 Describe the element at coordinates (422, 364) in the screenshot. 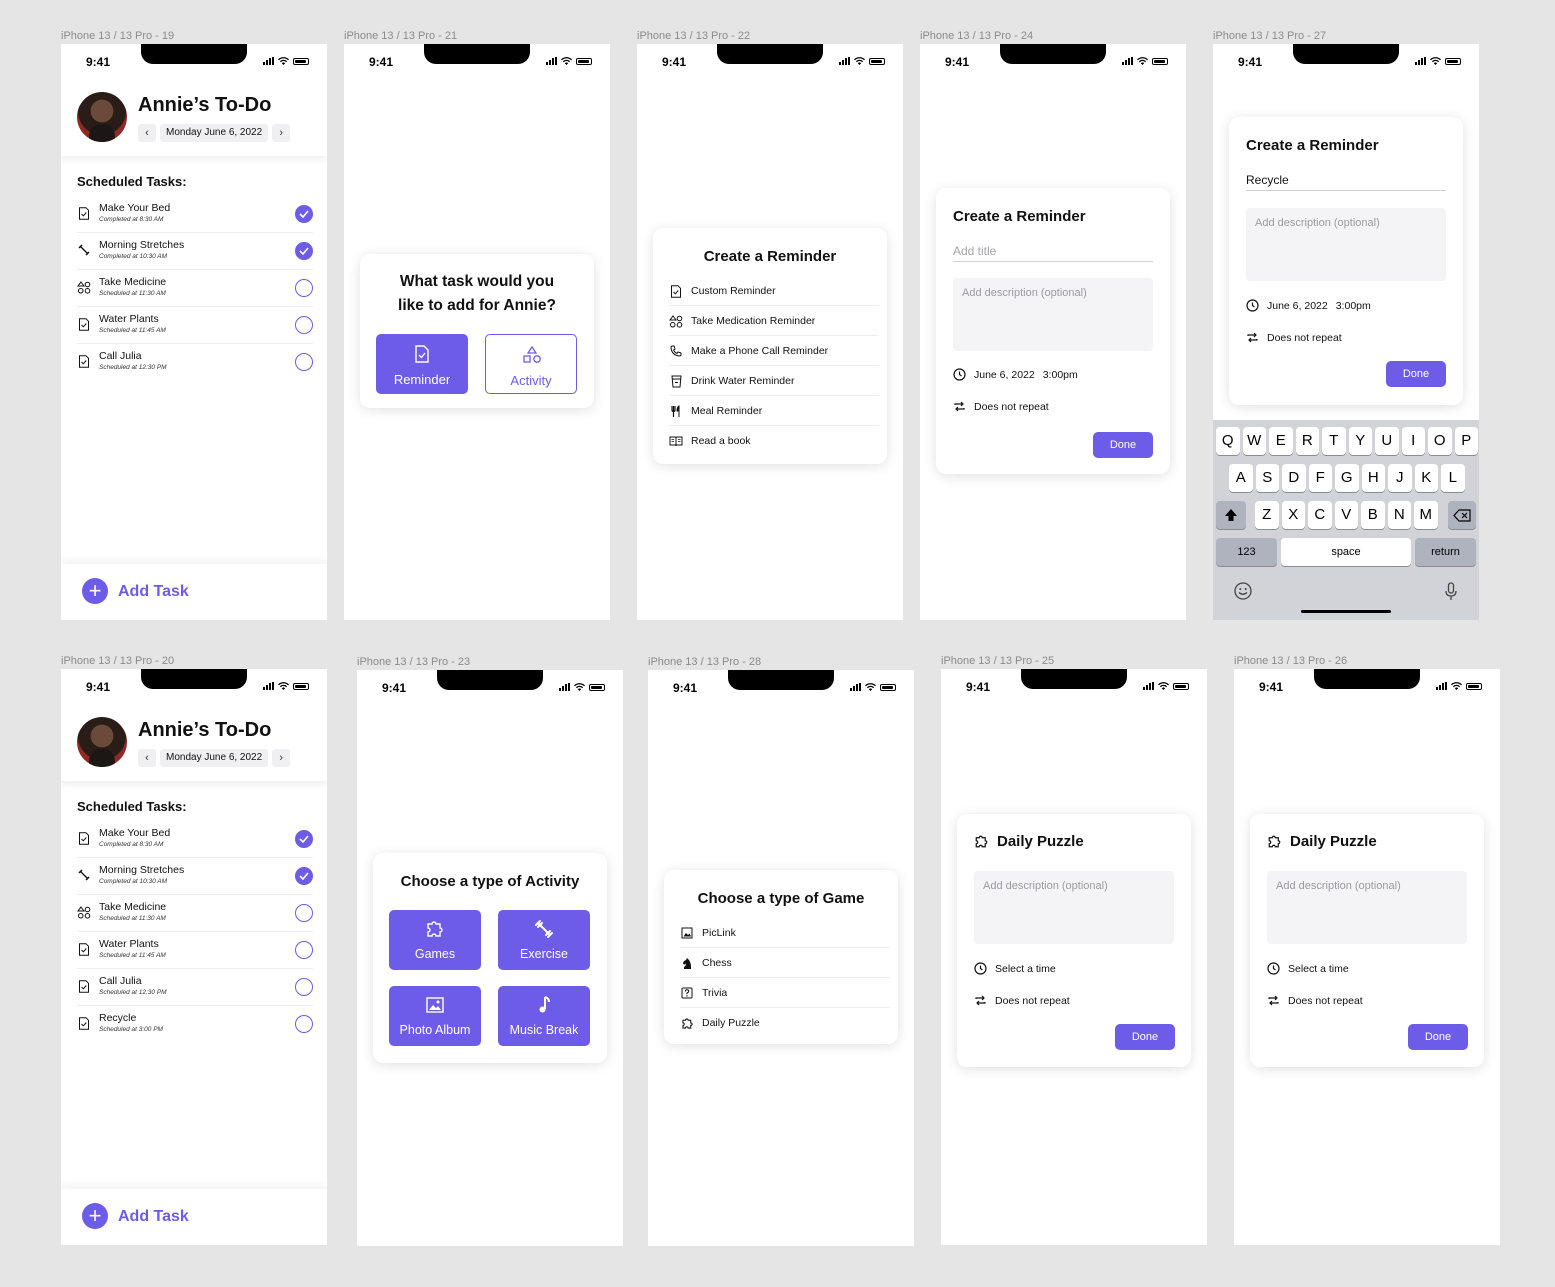

I see `reminder-button: Reminder` at that location.